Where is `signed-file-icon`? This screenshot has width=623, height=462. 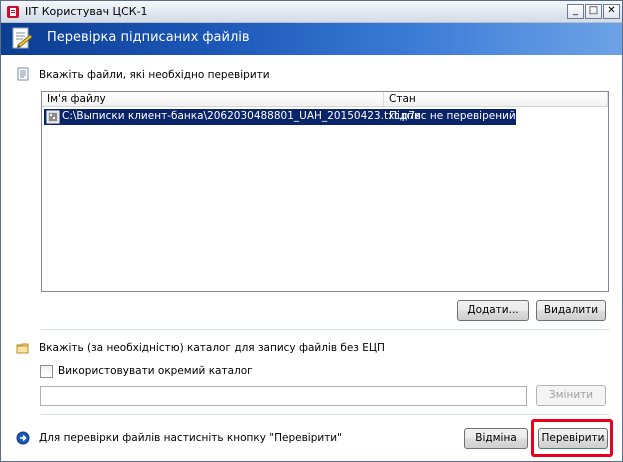
signed-file-icon is located at coordinates (53, 117).